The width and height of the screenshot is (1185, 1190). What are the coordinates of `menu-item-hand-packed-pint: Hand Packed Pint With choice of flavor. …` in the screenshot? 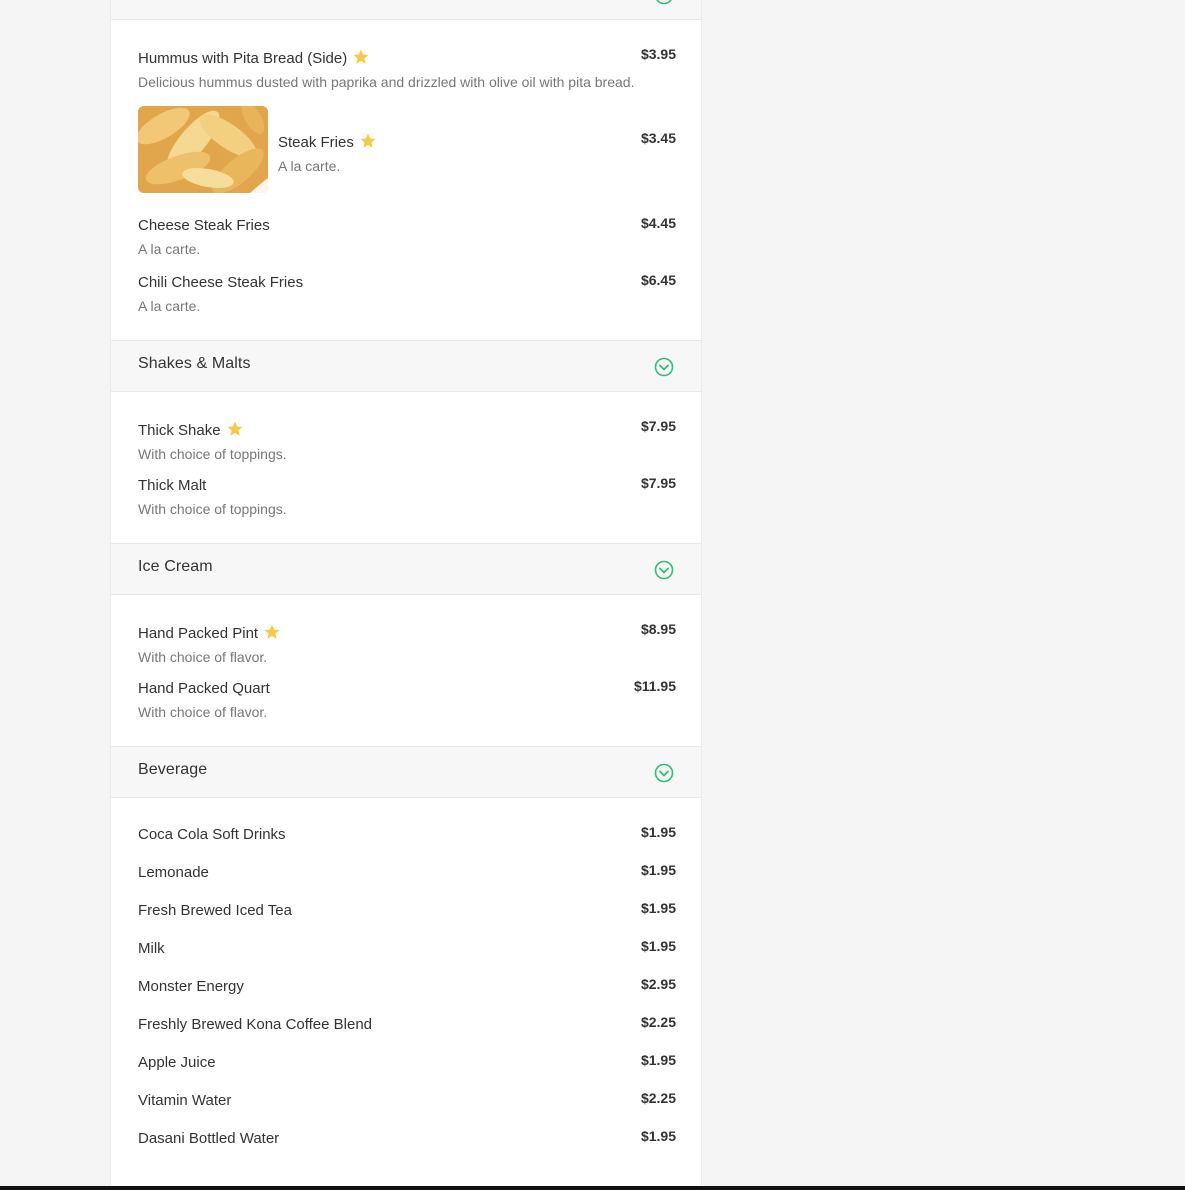 It's located at (407, 643).